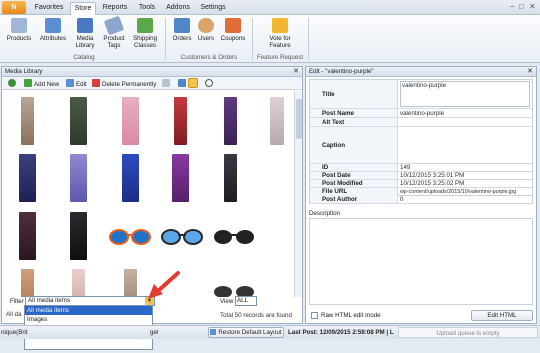 The width and height of the screenshot is (540, 353). Describe the element at coordinates (421, 72) in the screenshot. I see `edit-panel-header: Edit - "valentino-purple" ✕` at that location.